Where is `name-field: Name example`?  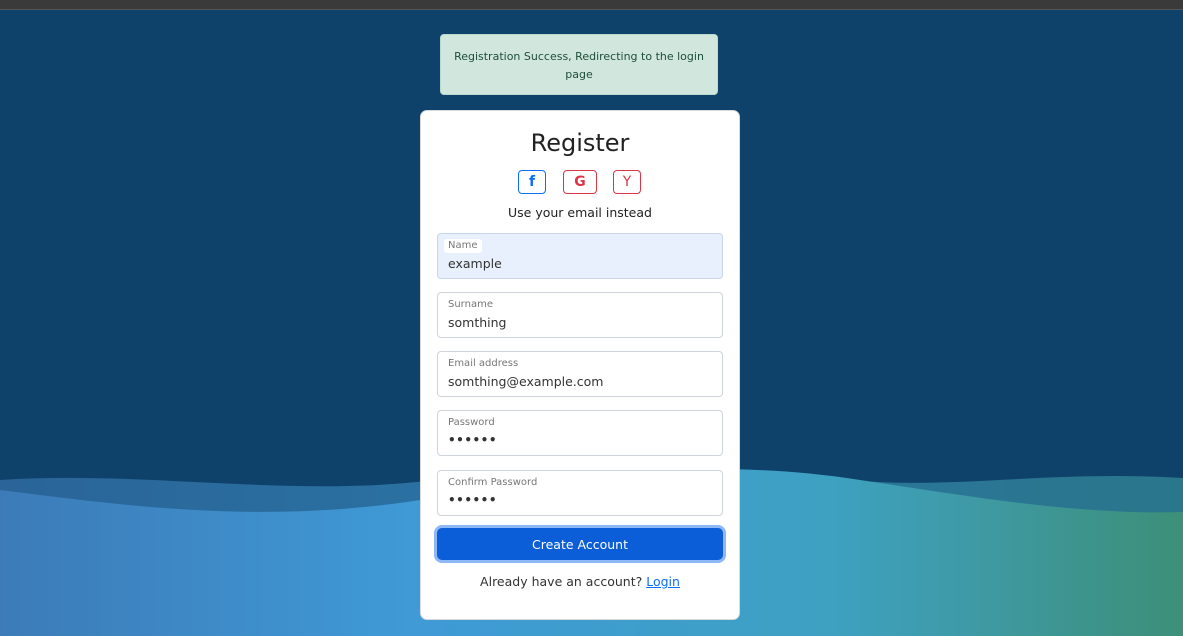 name-field: Name example is located at coordinates (580, 256).